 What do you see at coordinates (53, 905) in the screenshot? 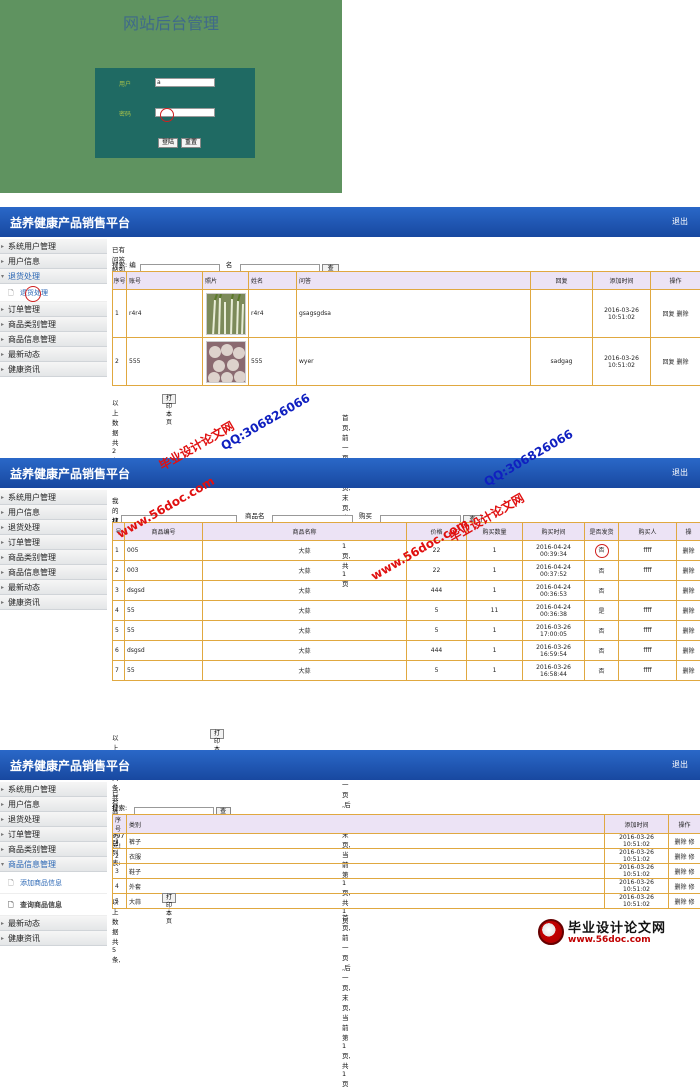
I see `sidebar-subitem-query-product: 查询商品信息` at bounding box center [53, 905].